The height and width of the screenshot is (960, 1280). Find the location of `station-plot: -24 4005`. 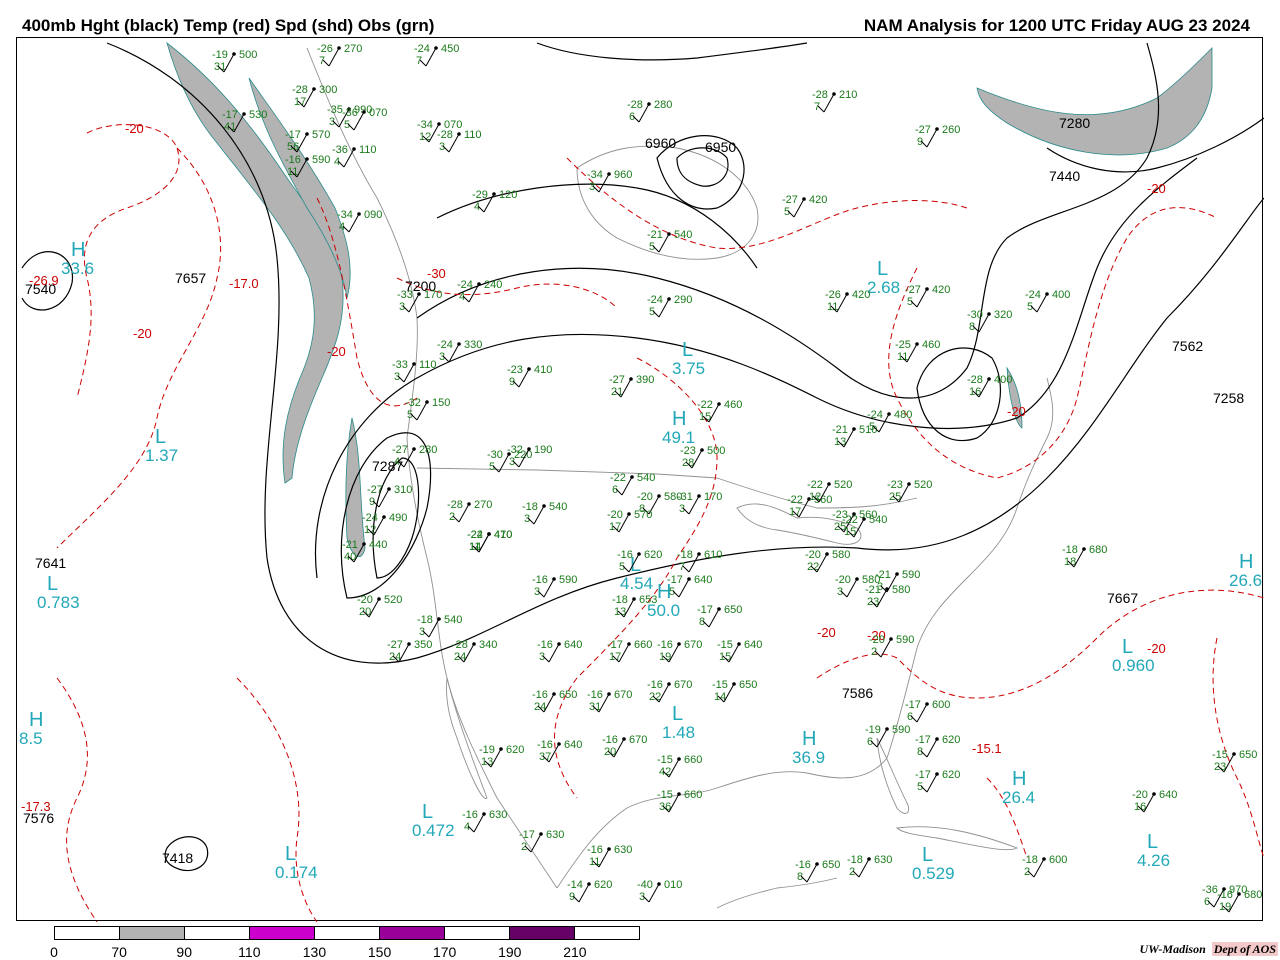

station-plot: -24 4005 is located at coordinates (1047, 301).